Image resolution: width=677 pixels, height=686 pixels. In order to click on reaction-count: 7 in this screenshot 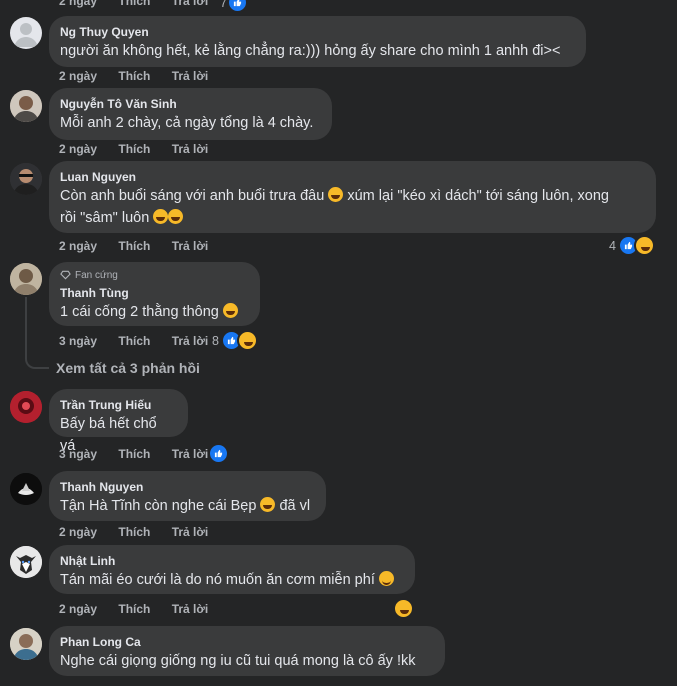, I will do `click(234, 6)`.